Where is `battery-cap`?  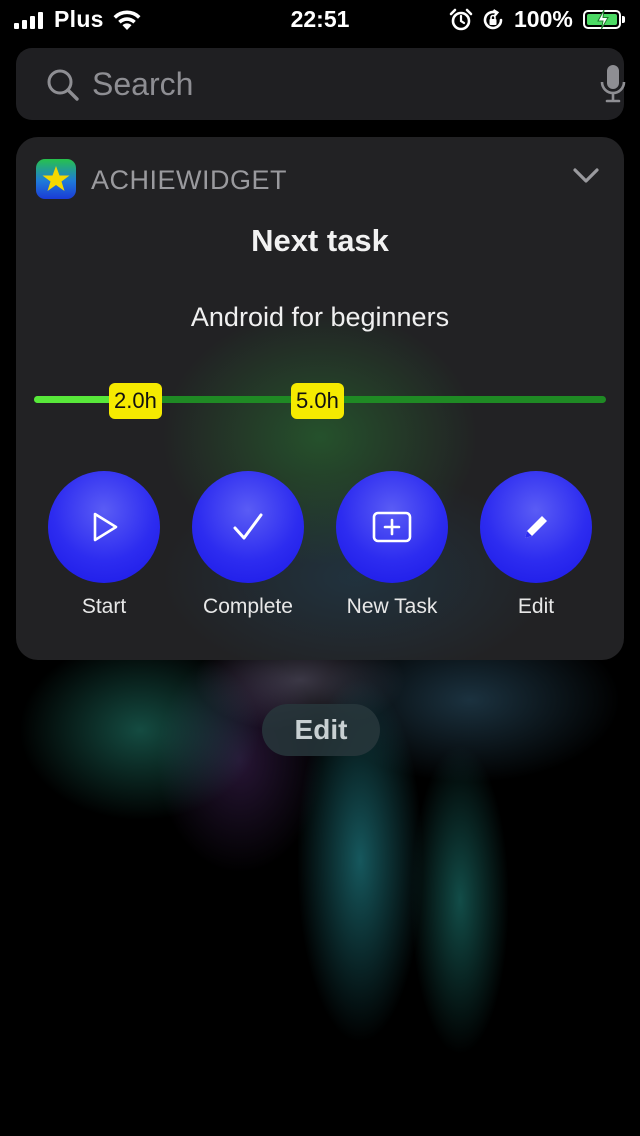
battery-cap is located at coordinates (623, 19).